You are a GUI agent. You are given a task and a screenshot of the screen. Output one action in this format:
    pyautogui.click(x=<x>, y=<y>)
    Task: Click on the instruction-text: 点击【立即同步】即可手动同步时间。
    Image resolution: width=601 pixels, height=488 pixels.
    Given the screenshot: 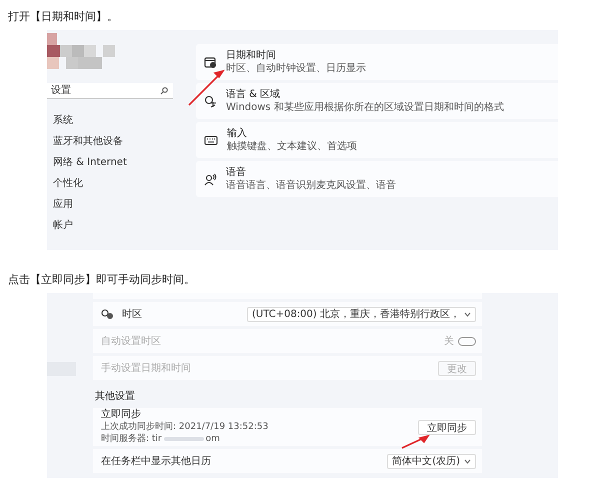 What is the action you would take?
    pyautogui.click(x=101, y=279)
    